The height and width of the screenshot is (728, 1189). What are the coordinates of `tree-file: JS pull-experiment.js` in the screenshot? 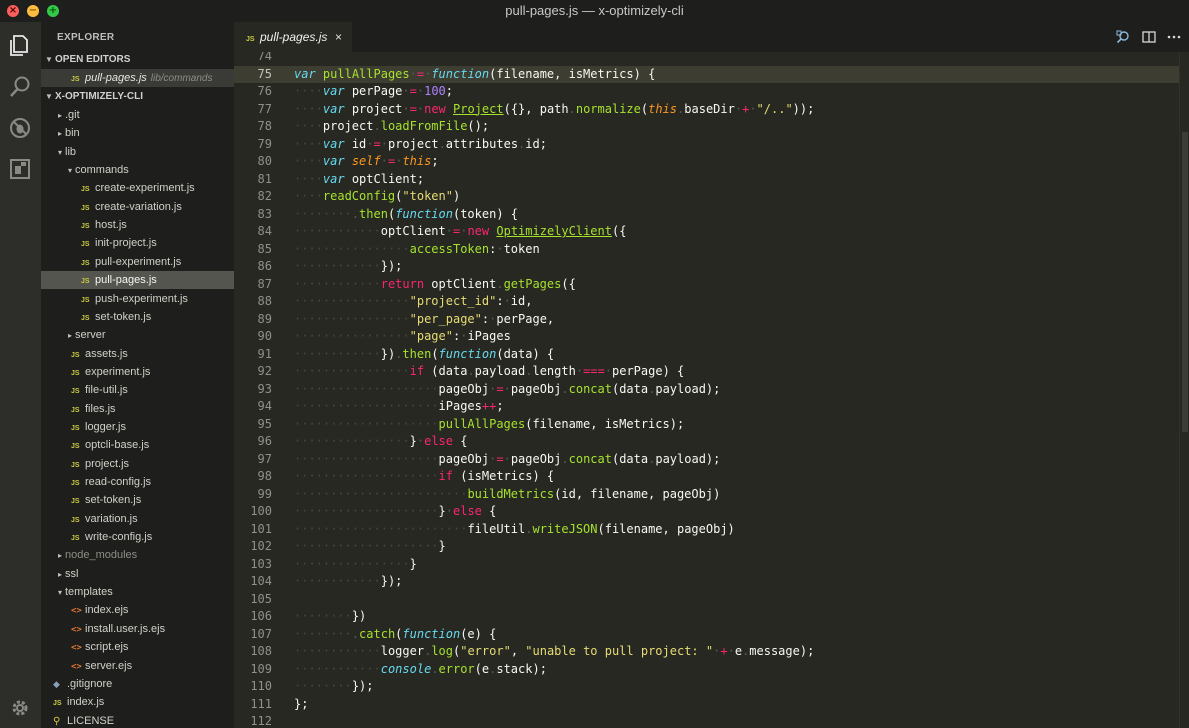 It's located at (137, 262).